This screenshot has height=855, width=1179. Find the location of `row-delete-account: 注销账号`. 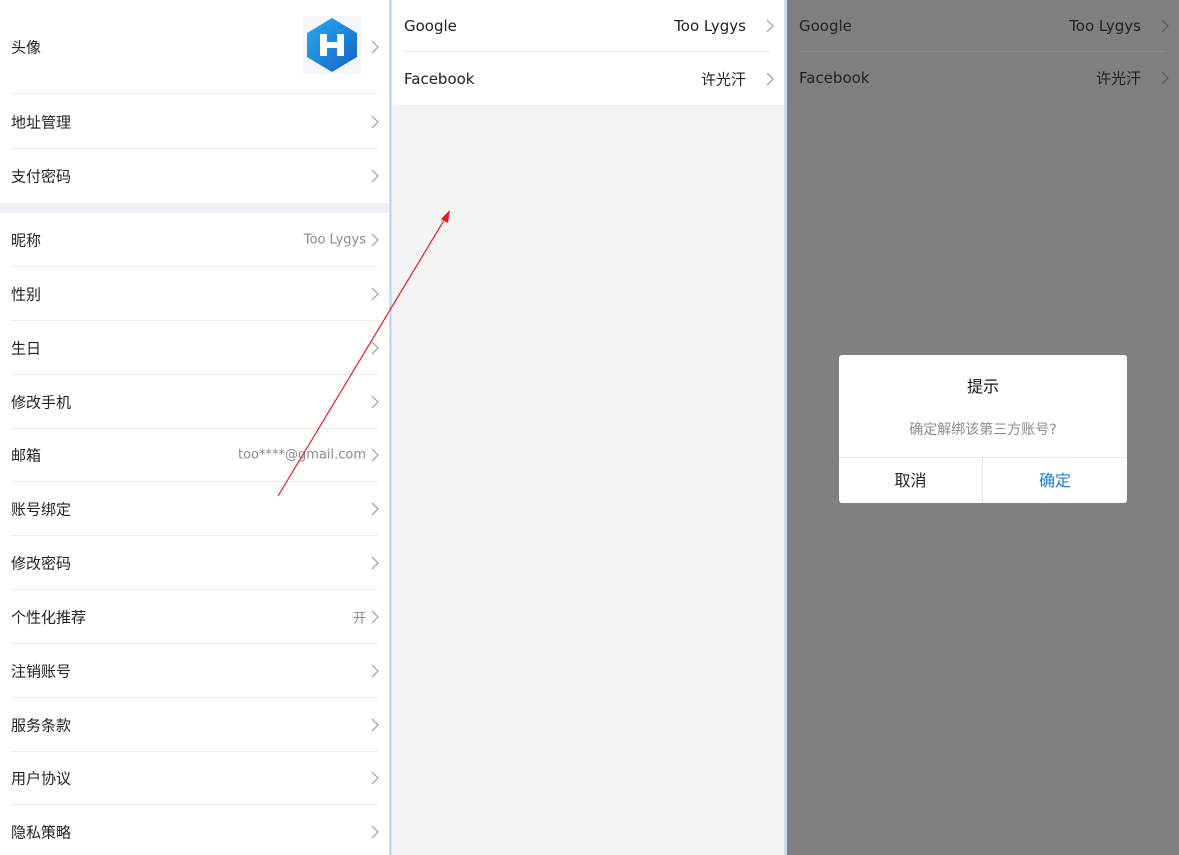

row-delete-account: 注销账号 is located at coordinates (194, 671).